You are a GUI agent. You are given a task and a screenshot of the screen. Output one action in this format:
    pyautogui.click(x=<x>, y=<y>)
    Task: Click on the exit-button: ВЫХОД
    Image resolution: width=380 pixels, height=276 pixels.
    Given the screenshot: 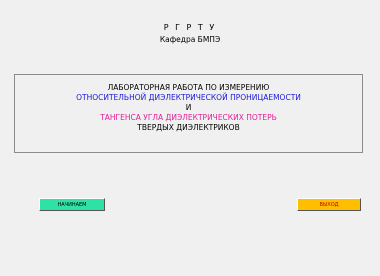 What is the action you would take?
    pyautogui.click(x=329, y=204)
    